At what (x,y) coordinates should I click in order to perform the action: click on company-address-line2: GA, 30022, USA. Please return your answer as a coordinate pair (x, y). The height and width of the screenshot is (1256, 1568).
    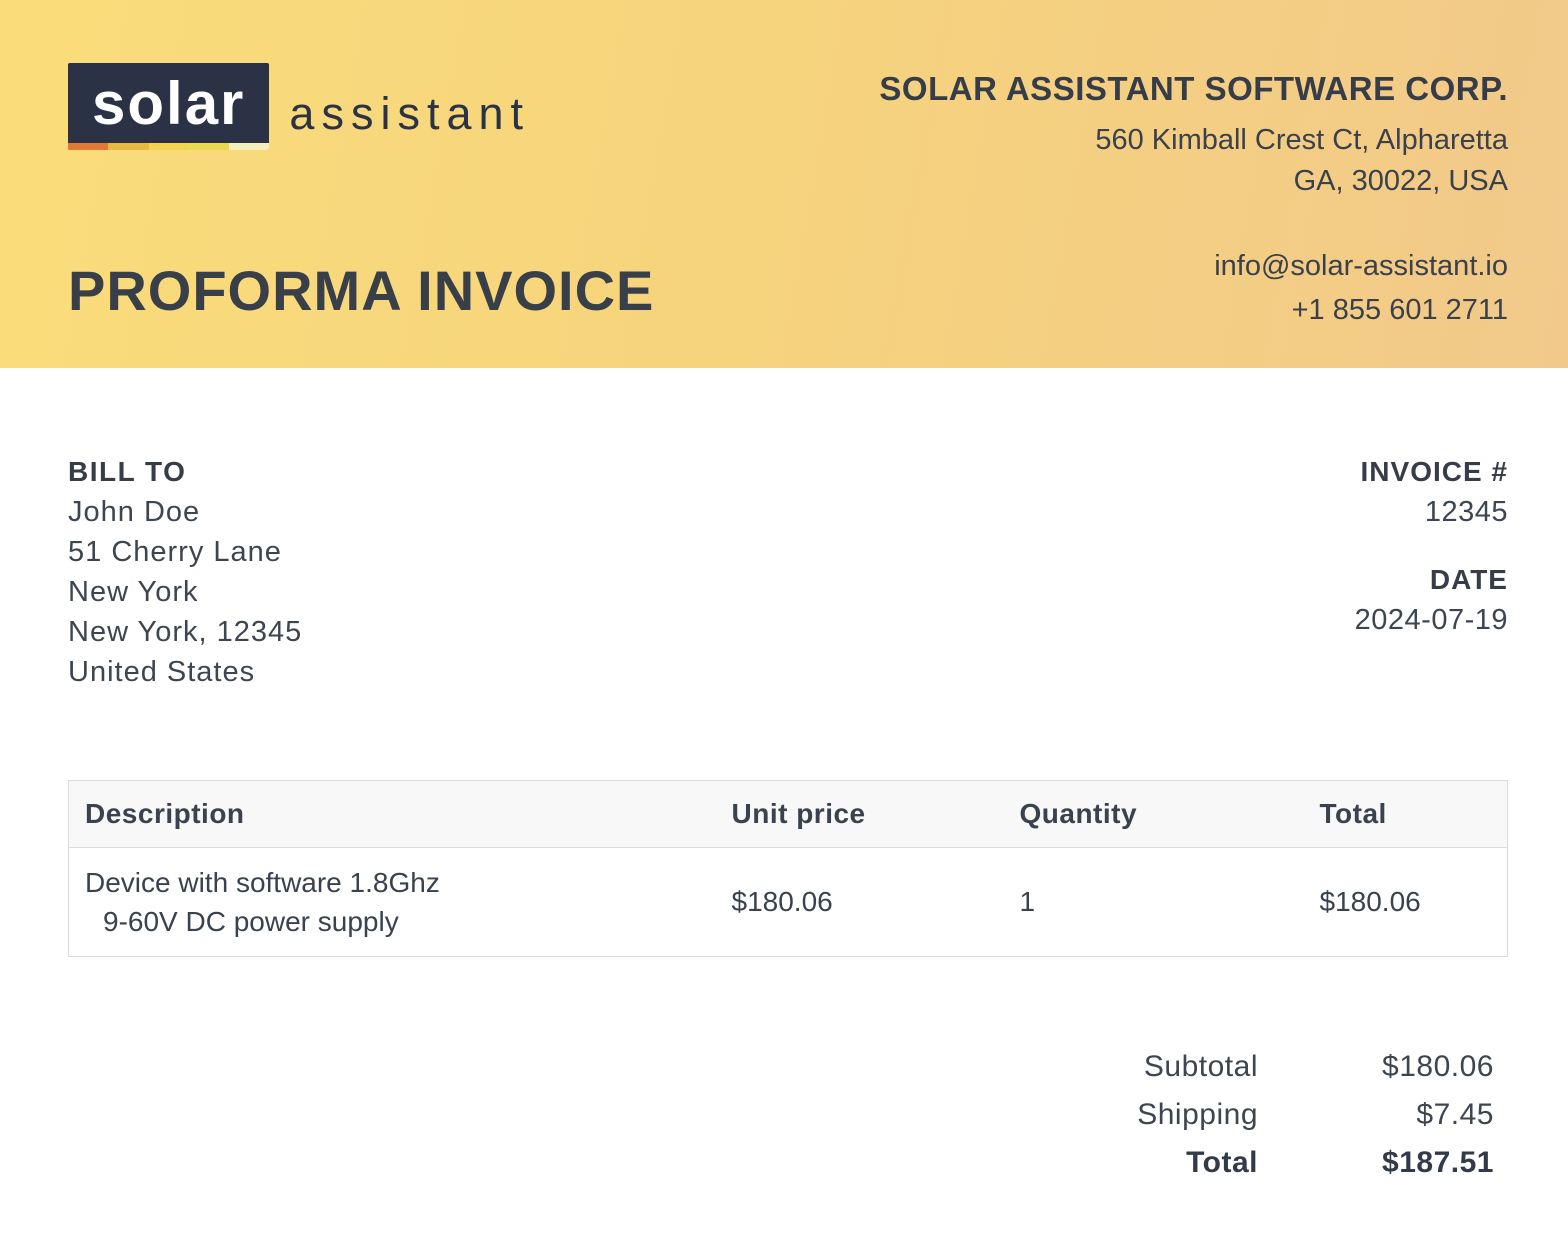
    Looking at the image, I should click on (1400, 181).